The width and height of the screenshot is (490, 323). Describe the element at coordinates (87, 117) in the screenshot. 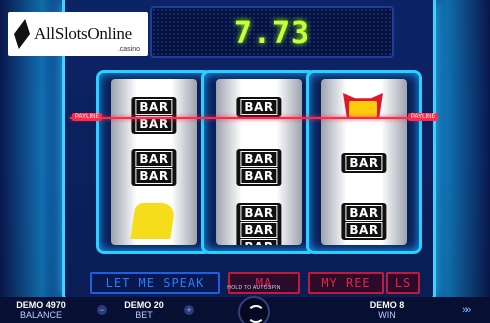

I see `payline-label-left: PAYLINE` at that location.